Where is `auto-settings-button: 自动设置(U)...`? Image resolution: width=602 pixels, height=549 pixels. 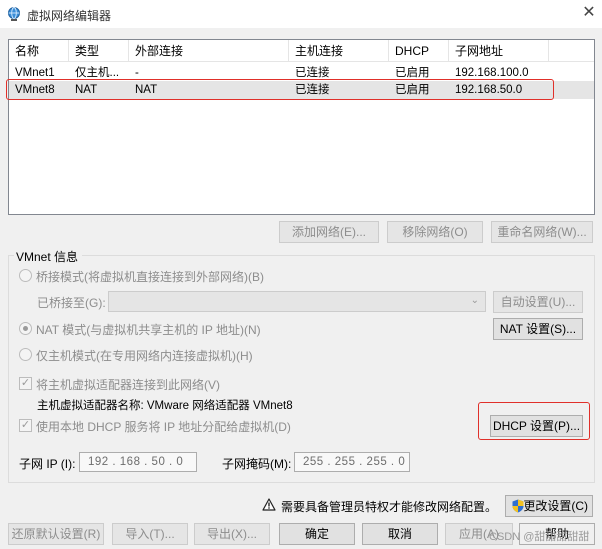
auto-settings-button: 自动设置(U)... is located at coordinates (538, 302).